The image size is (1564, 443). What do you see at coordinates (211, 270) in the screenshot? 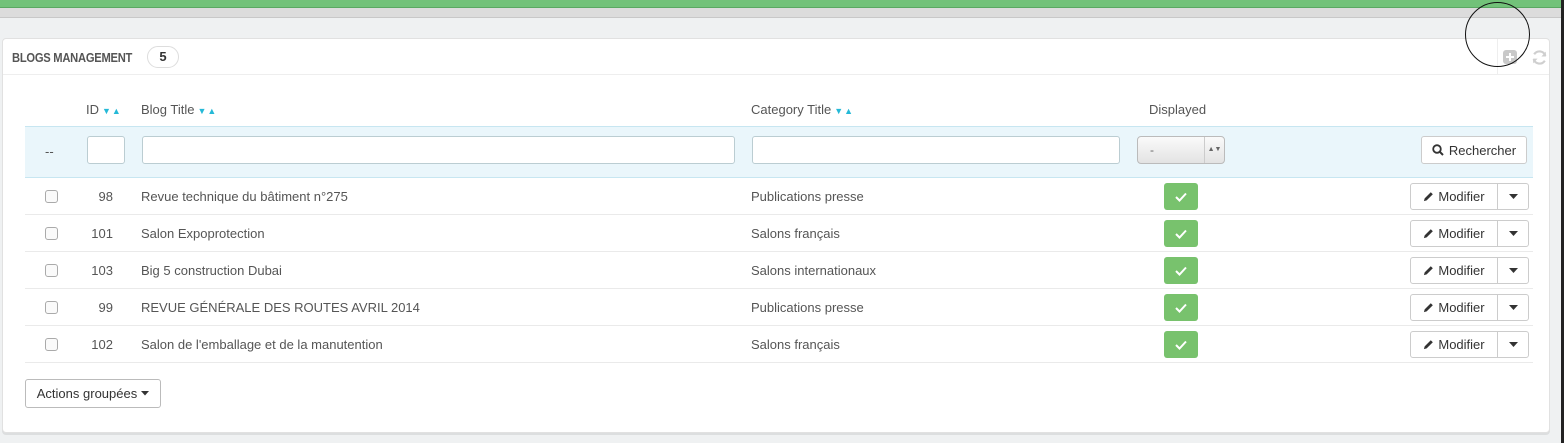
I see `row-blog-title: Big 5 construction Dubai` at bounding box center [211, 270].